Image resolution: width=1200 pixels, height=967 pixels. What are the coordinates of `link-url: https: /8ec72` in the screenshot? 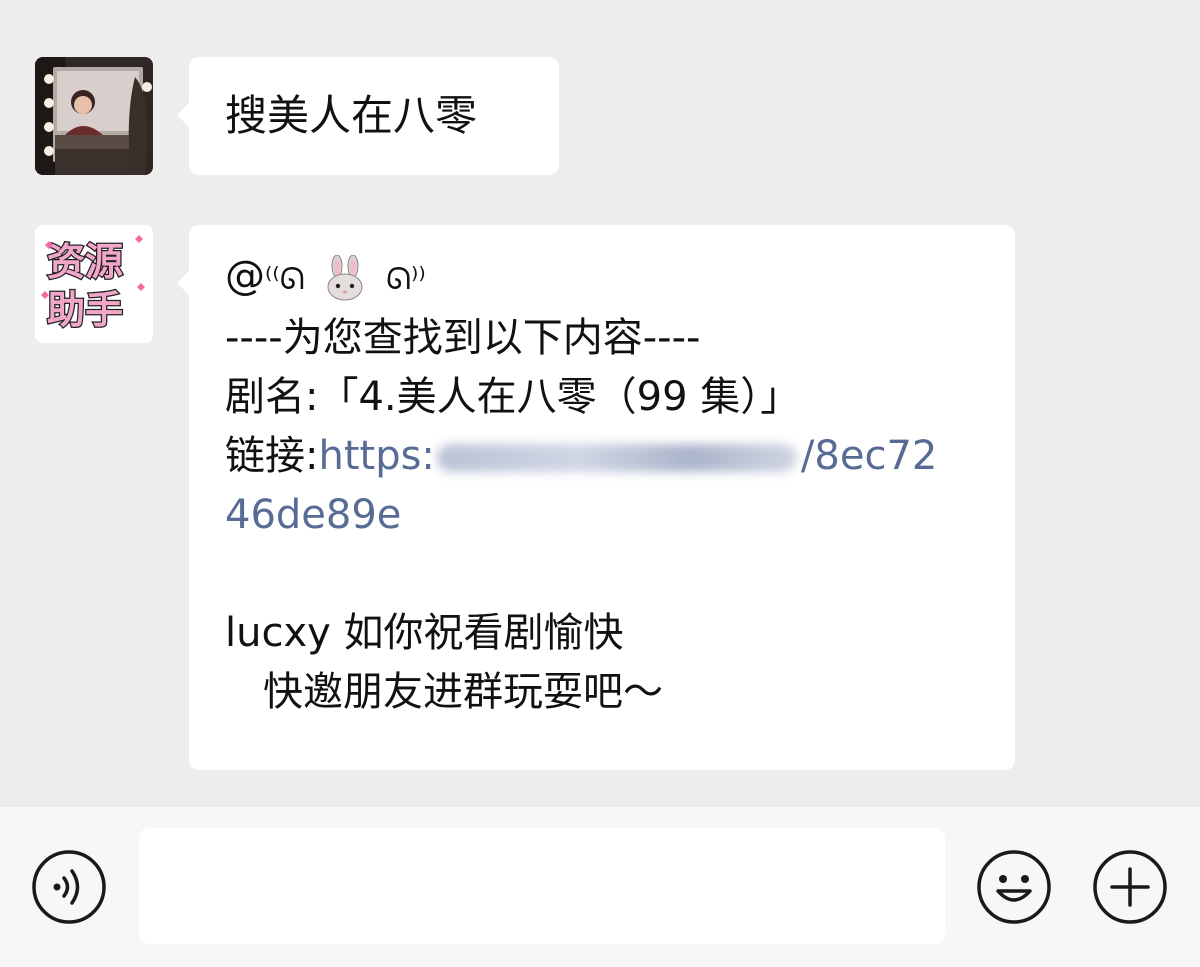 It's located at (627, 456).